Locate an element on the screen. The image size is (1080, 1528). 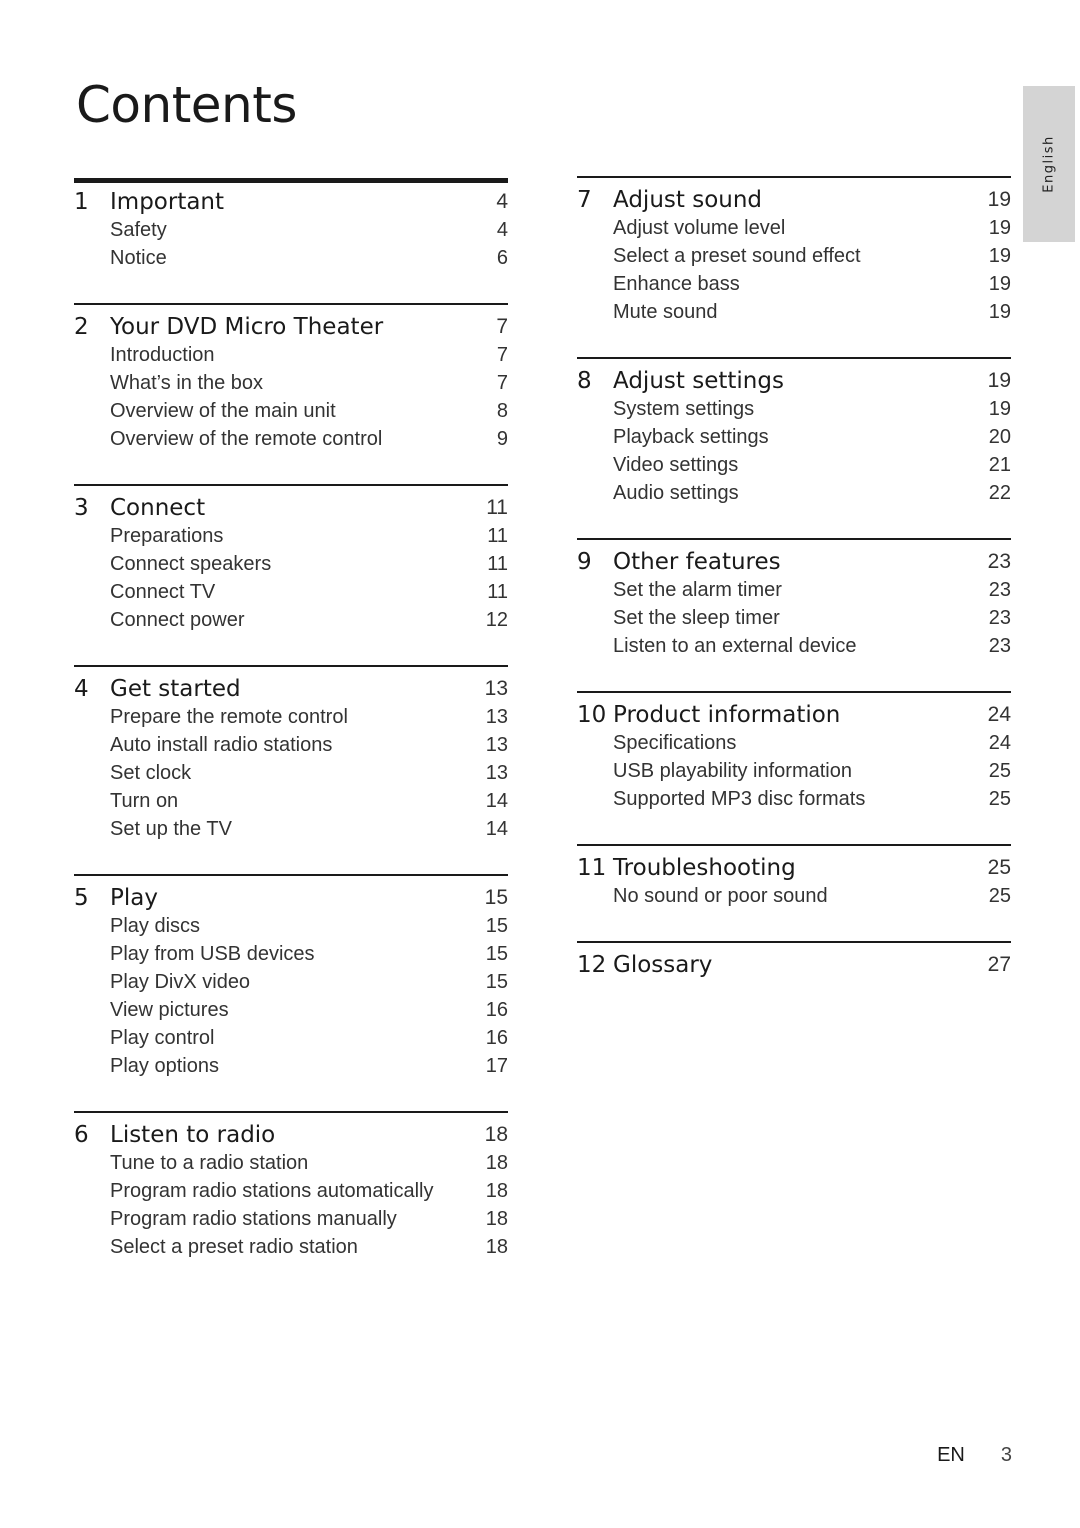
toc-item: Prepare the remote control 13 is located at coordinates (291, 717).